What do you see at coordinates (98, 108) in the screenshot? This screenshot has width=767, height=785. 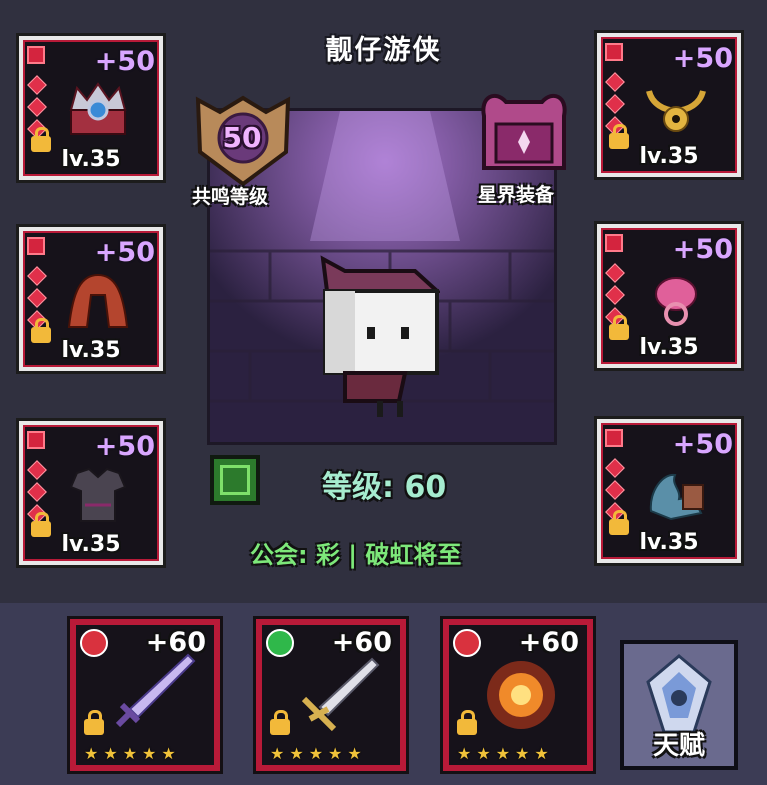 I see `crown-helmet-icon` at bounding box center [98, 108].